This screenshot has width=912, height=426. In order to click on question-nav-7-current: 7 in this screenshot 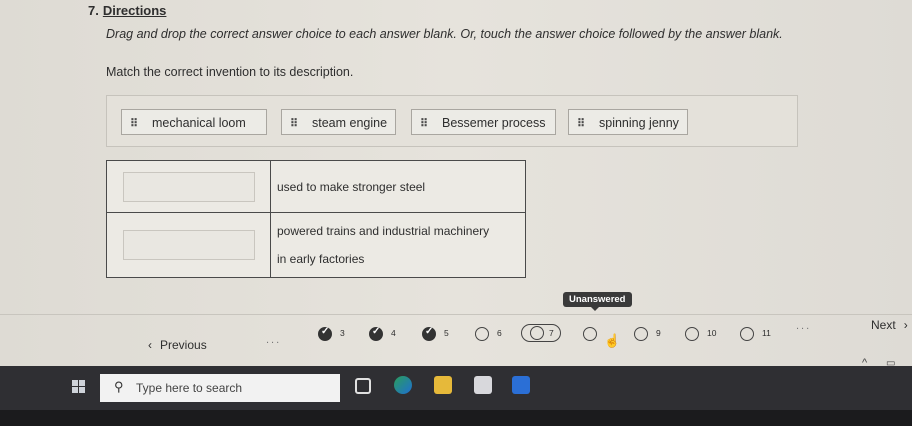, I will do `click(541, 333)`.